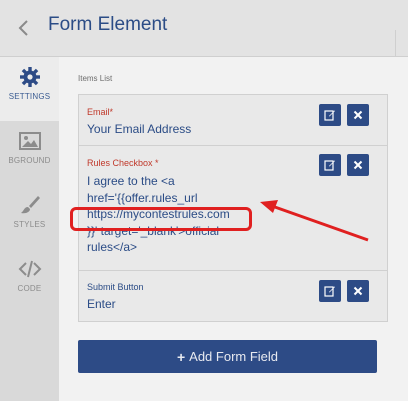 This screenshot has height=401, width=408. I want to click on sidebar-item-label: BGROUND, so click(29, 160).